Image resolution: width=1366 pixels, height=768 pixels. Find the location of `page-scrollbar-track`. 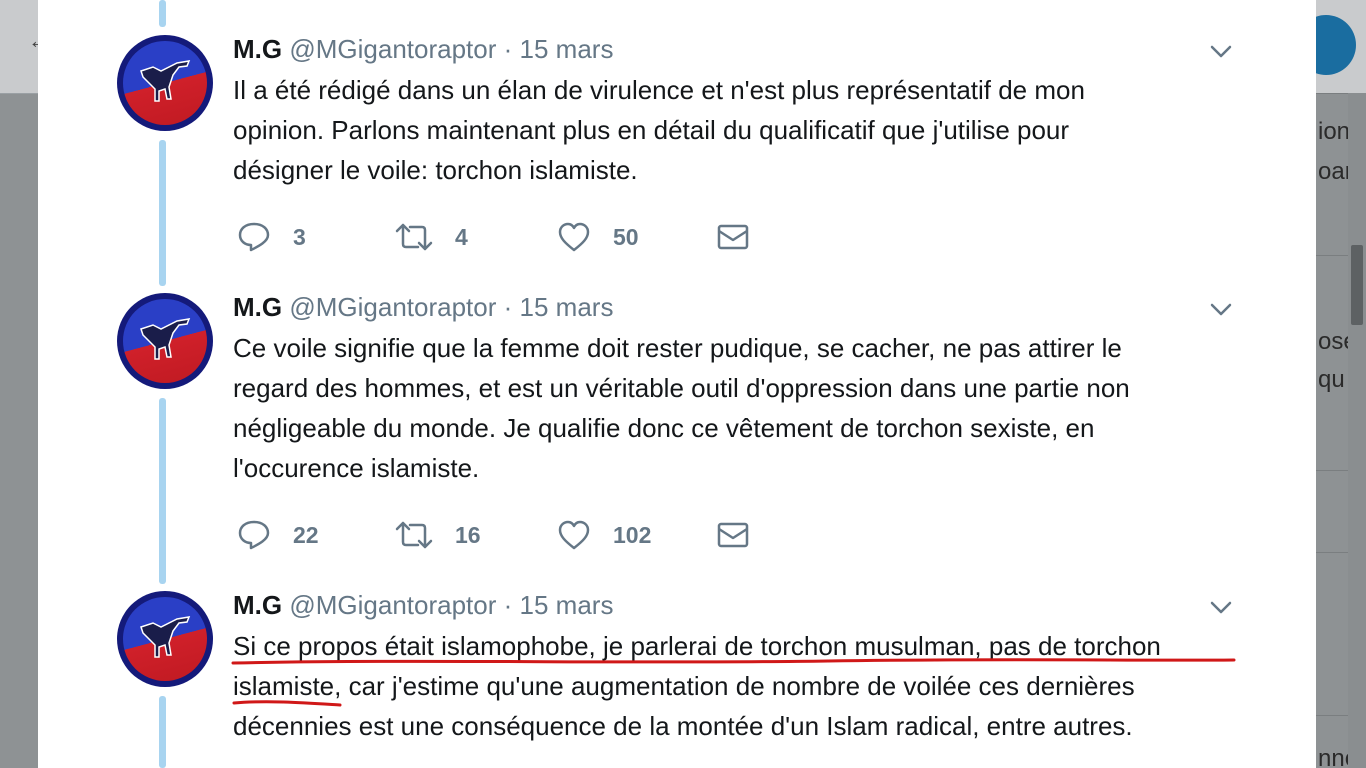

page-scrollbar-track is located at coordinates (1357, 430).